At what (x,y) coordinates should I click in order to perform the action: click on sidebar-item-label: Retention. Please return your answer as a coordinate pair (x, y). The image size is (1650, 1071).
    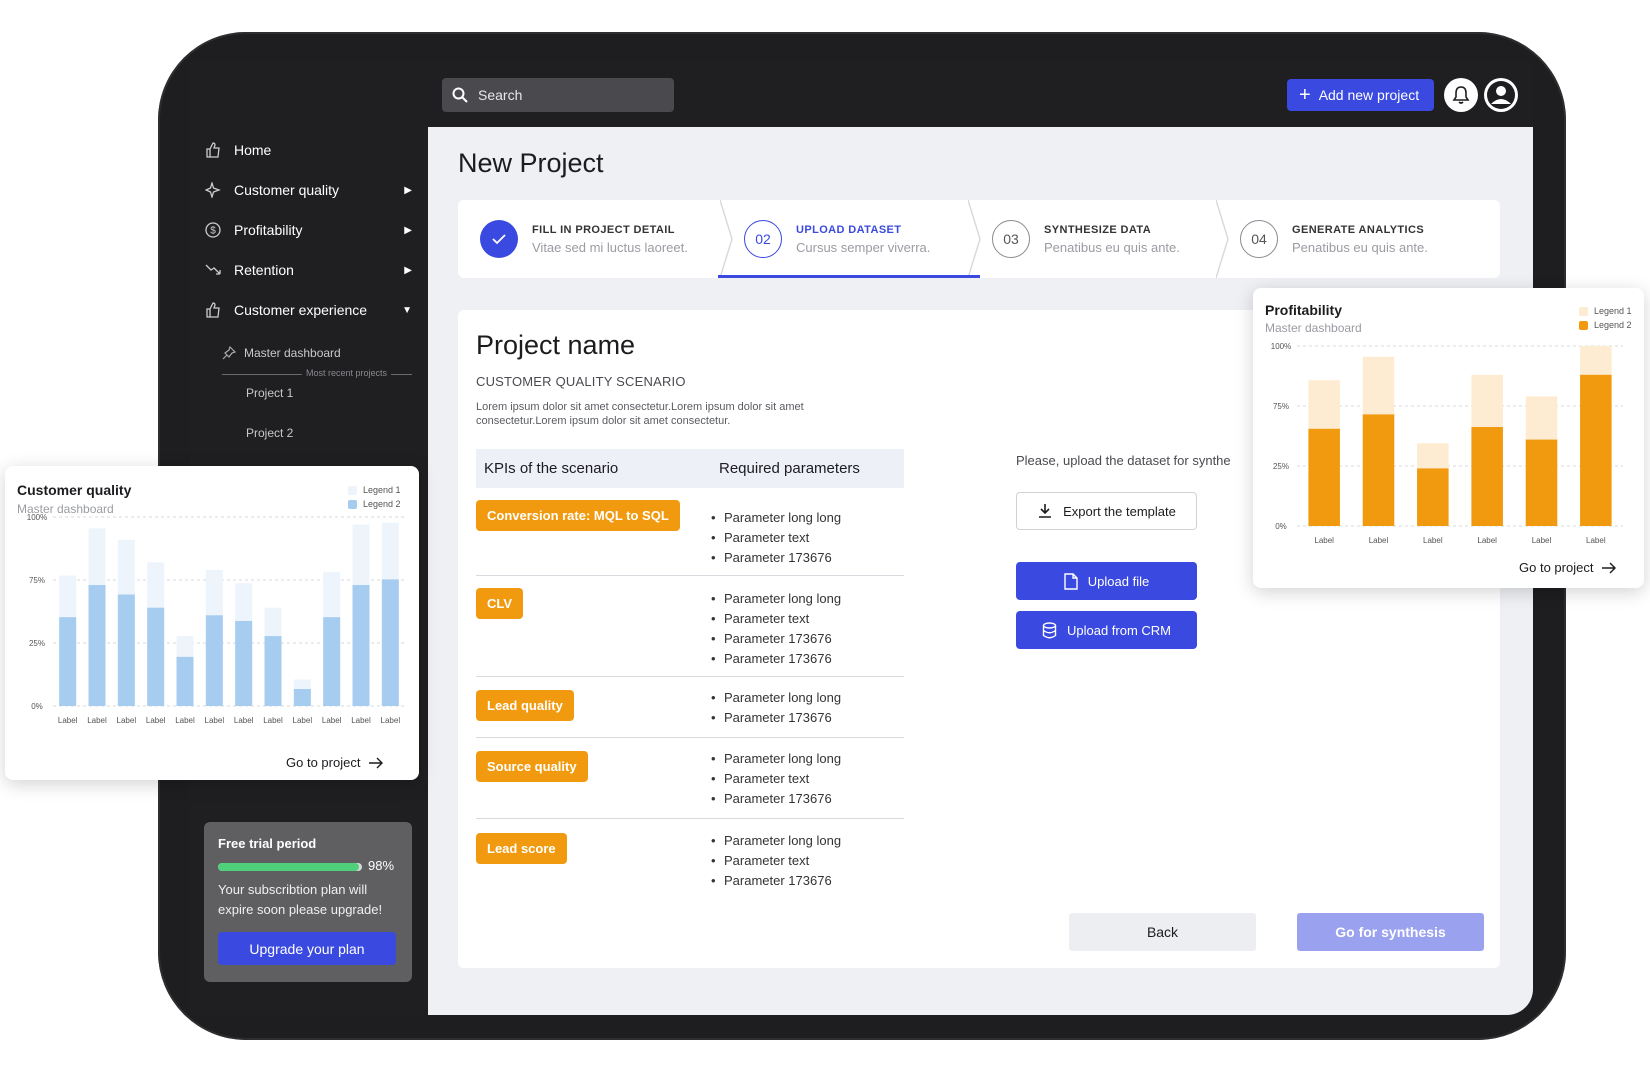
    Looking at the image, I should click on (264, 270).